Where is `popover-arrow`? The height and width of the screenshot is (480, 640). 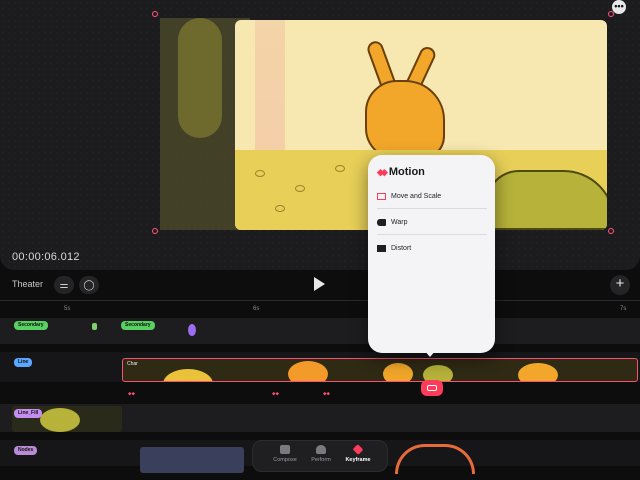 popover-arrow is located at coordinates (430, 353).